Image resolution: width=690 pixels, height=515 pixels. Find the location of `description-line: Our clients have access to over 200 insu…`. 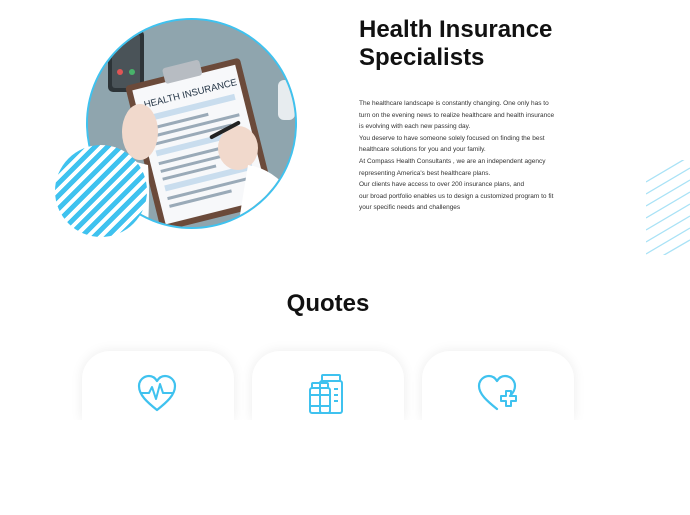

description-line: Our clients have access to over 200 insu… is located at coordinates (442, 185).